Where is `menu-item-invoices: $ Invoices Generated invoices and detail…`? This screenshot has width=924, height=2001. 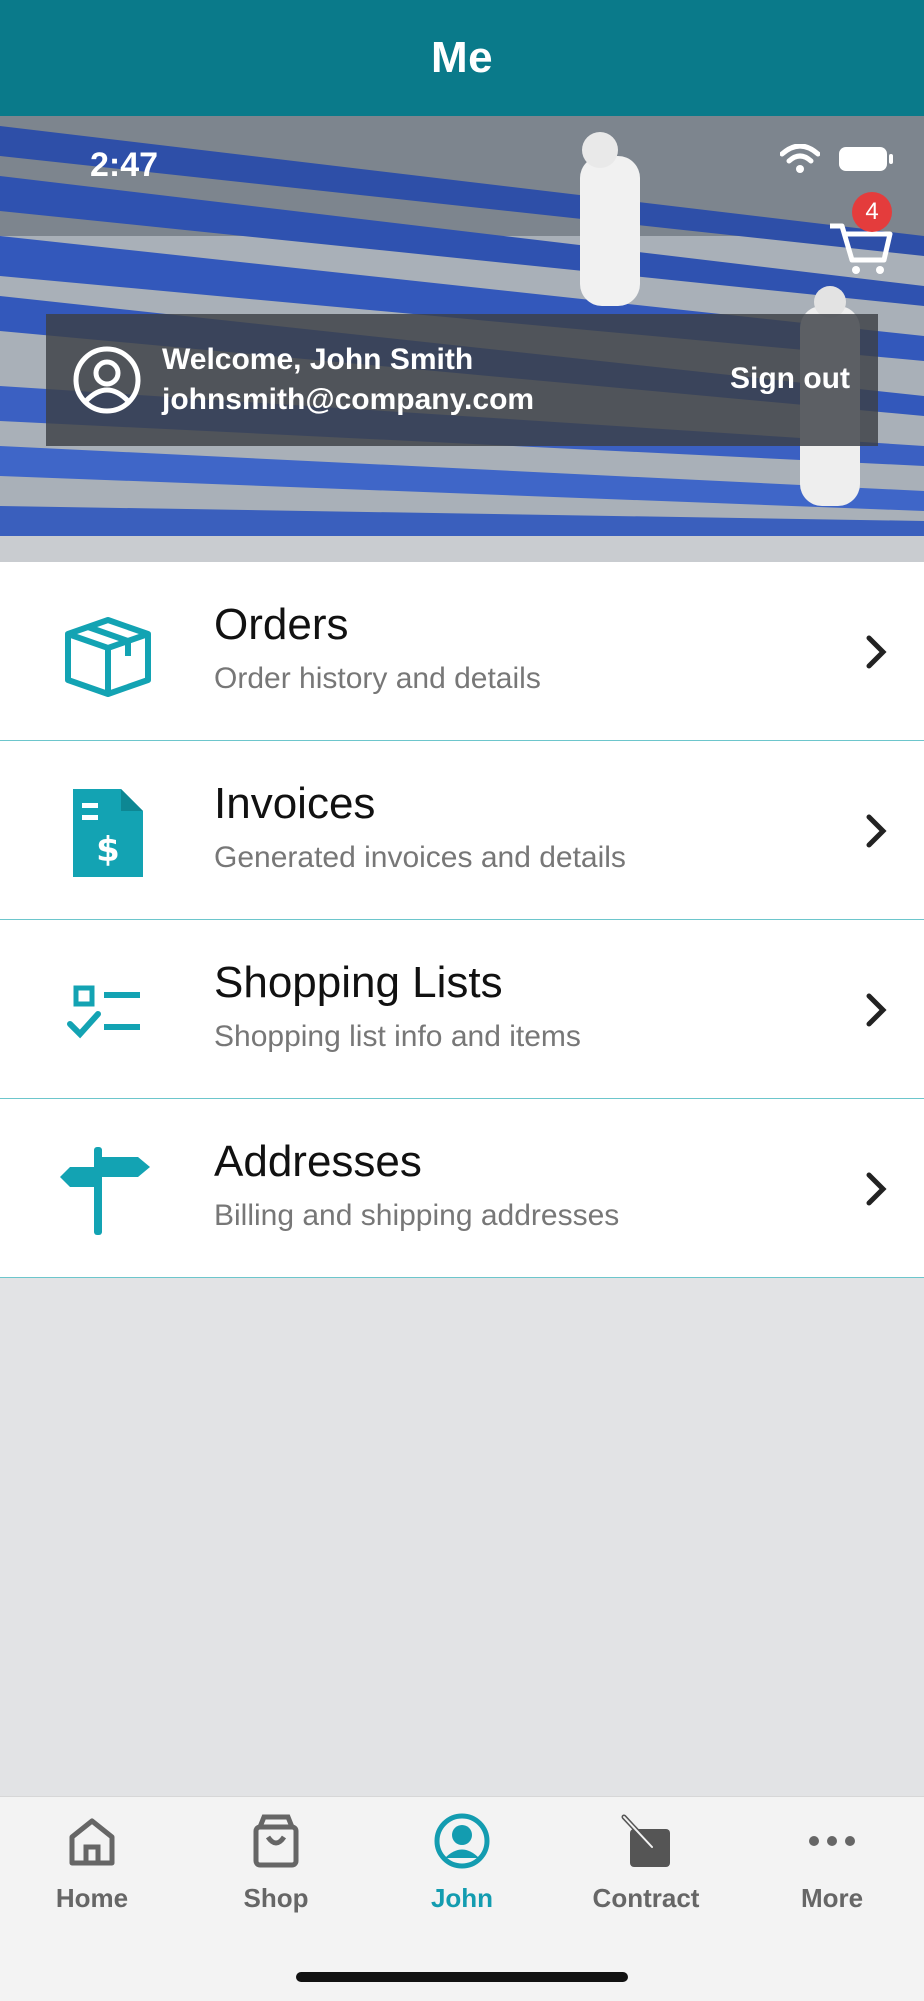
menu-item-invoices: $ Invoices Generated invoices and detail… is located at coordinates (462, 830).